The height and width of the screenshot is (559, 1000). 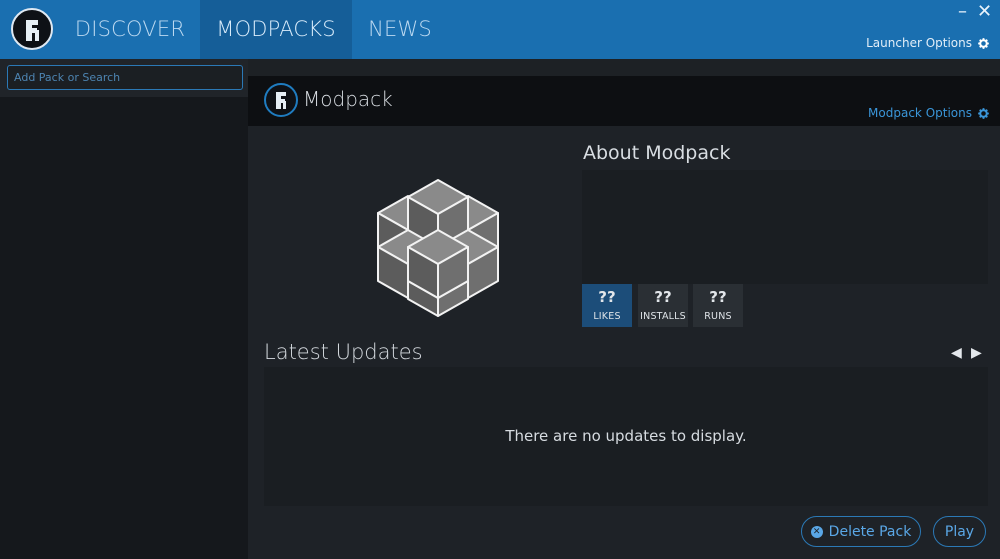 I want to click on search-input, so click(x=125, y=77).